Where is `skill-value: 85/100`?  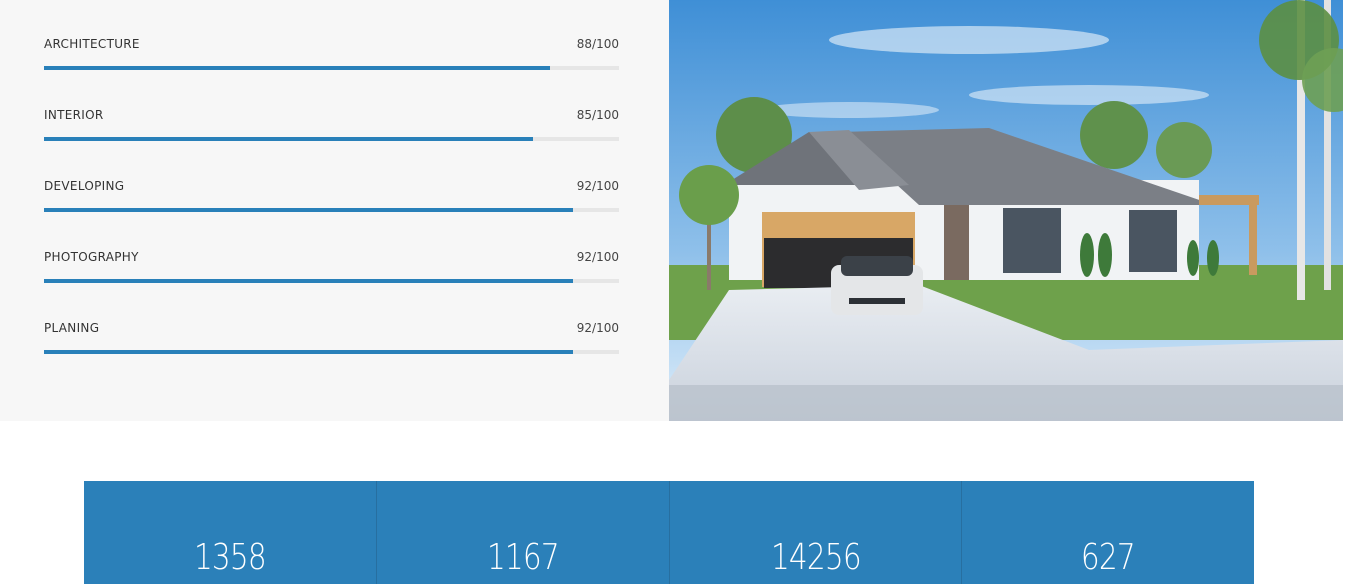
skill-value: 85/100 is located at coordinates (597, 115).